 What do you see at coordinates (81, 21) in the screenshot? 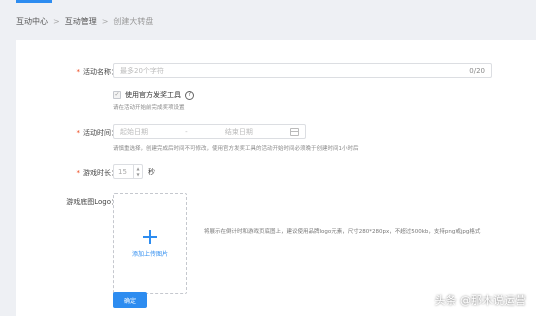
I see `breadcrumb-item-interaction-manage: 互动管理` at bounding box center [81, 21].